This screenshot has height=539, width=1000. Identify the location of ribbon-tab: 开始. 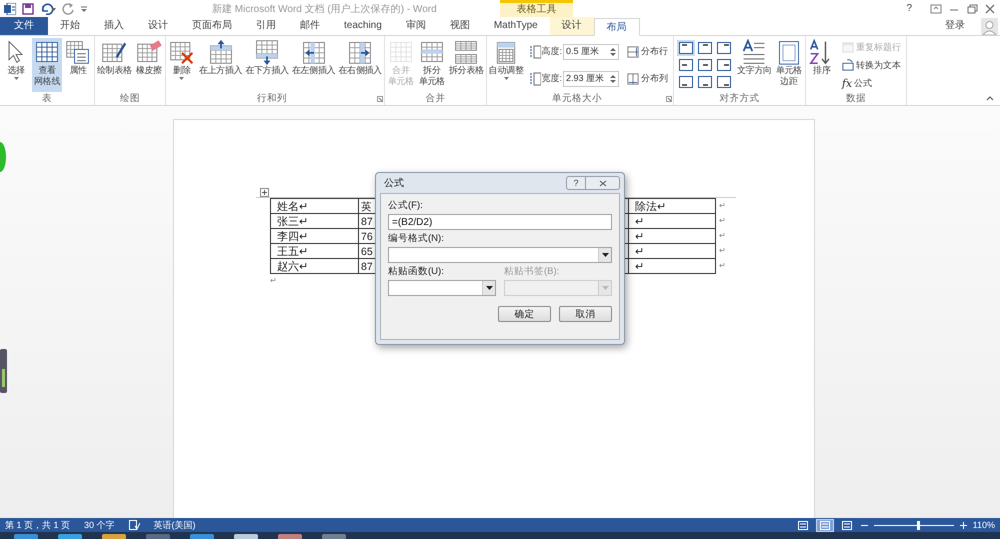
(70, 26).